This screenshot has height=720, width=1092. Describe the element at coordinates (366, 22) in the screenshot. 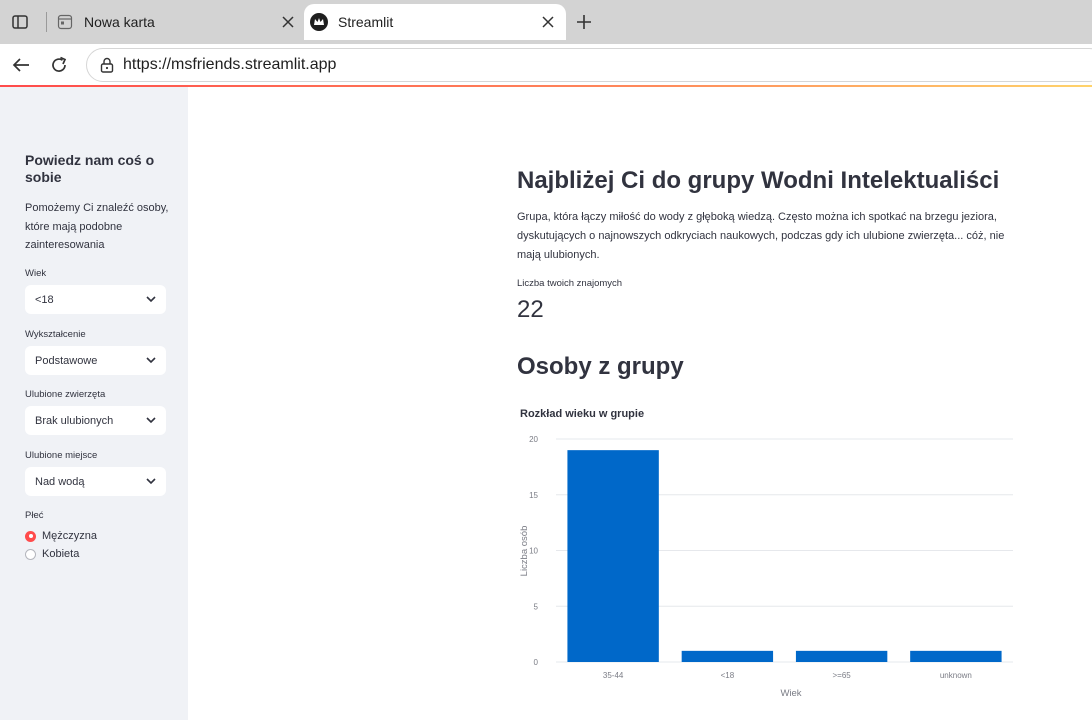

I see `tab-title: Streamlit` at that location.